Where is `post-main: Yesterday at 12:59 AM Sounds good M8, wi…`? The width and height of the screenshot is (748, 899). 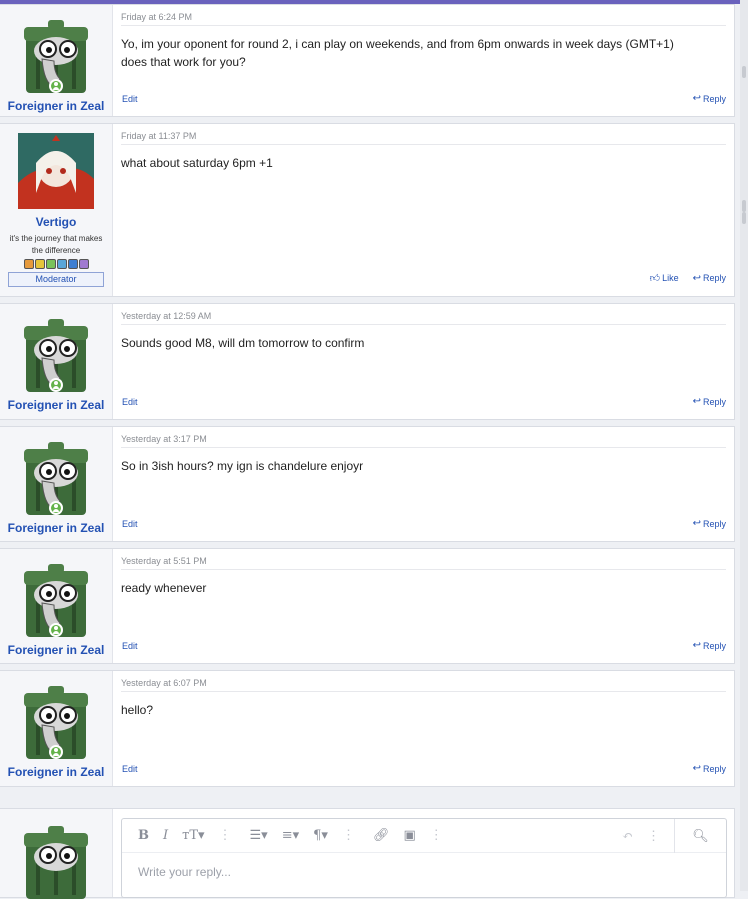 post-main: Yesterday at 12:59 AM Sounds good M8, wi… is located at coordinates (423, 361).